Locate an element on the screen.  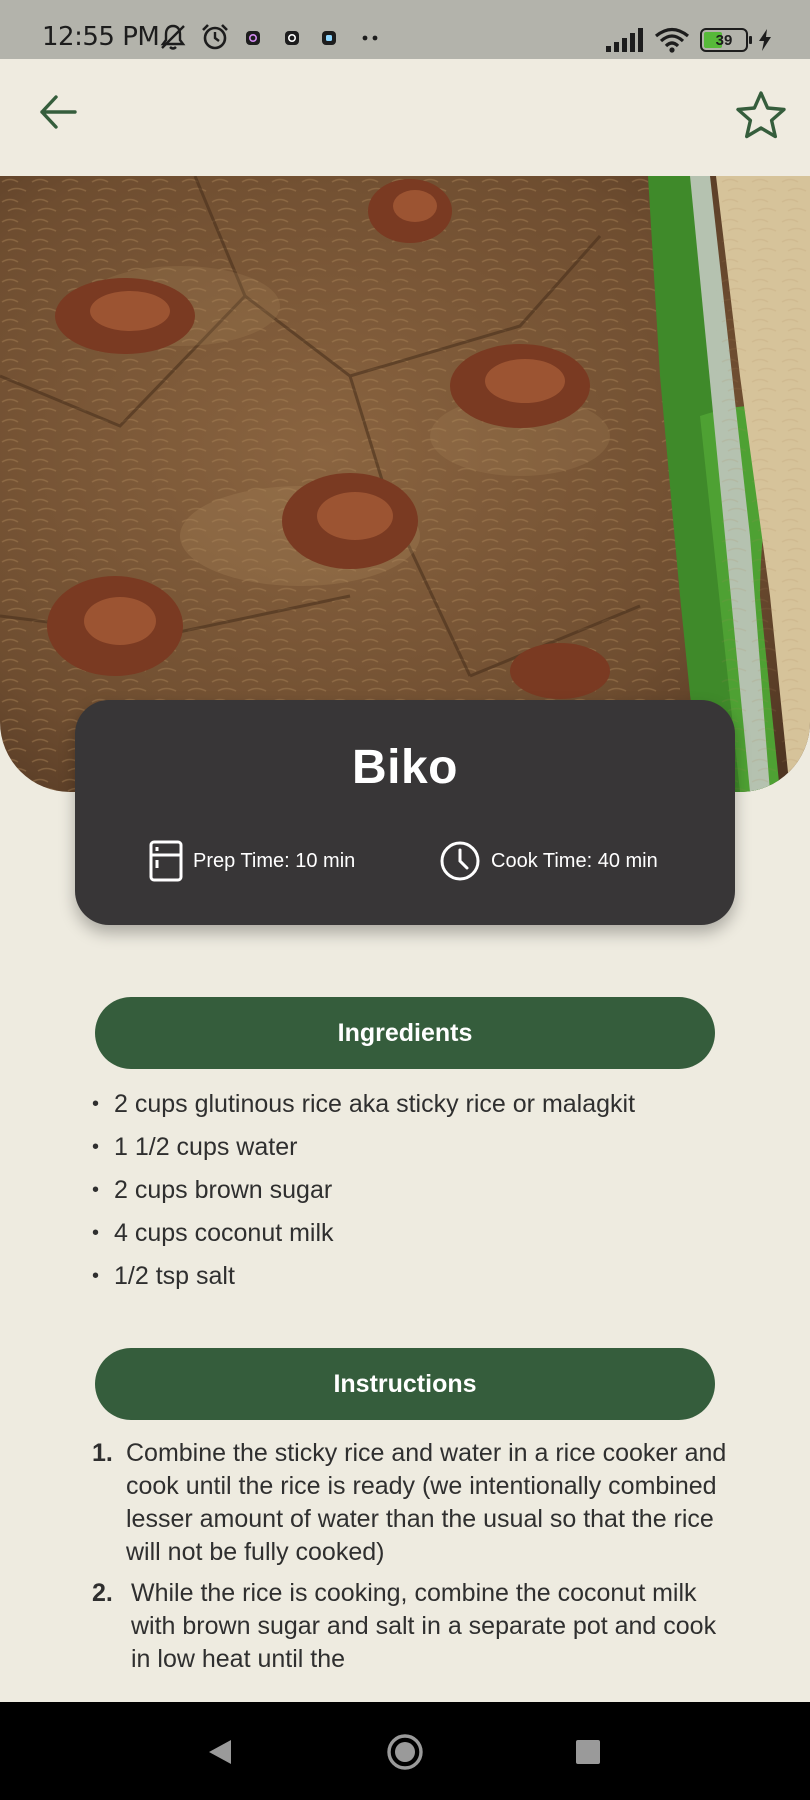
nav-back-button is located at coordinates (220, 1752).